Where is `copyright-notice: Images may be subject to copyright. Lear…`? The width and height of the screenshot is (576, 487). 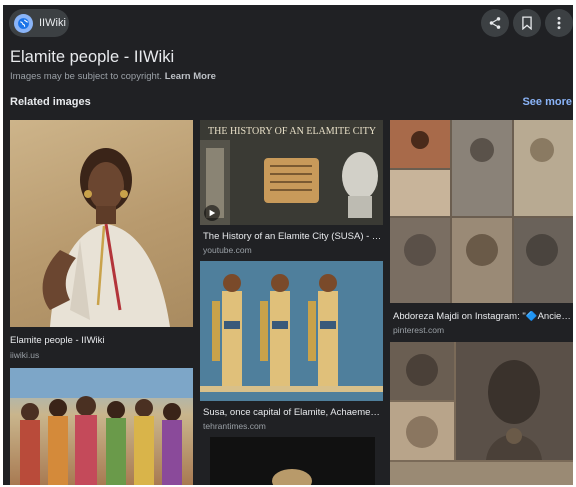 copyright-notice: Images may be subject to copyright. Lear… is located at coordinates (113, 76).